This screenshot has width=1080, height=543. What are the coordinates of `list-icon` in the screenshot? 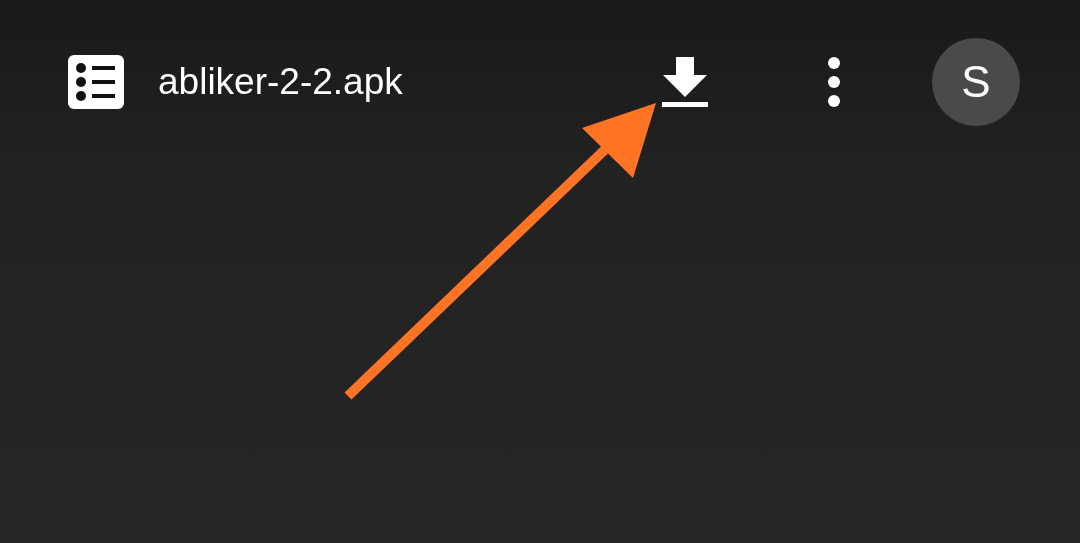 It's located at (96, 82).